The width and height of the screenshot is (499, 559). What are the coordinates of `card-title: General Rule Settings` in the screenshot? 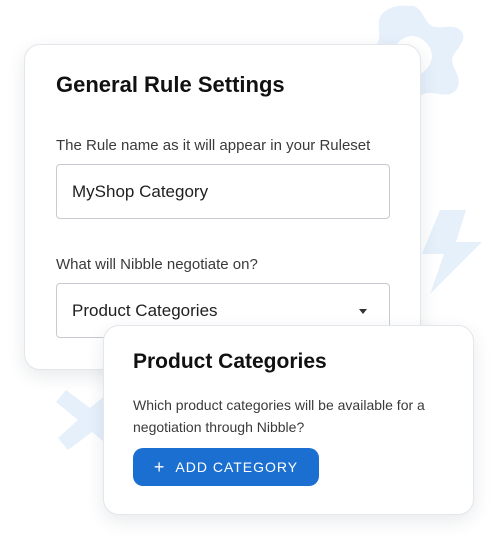 It's located at (170, 84).